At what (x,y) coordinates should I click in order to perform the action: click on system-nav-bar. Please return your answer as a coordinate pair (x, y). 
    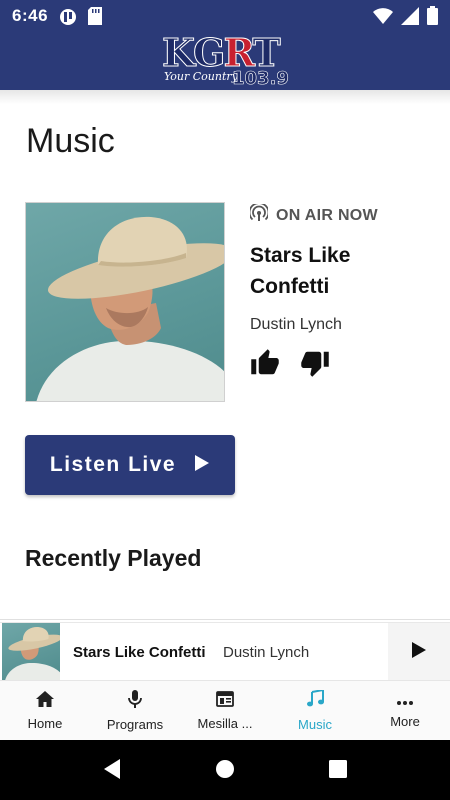
    Looking at the image, I should click on (225, 770).